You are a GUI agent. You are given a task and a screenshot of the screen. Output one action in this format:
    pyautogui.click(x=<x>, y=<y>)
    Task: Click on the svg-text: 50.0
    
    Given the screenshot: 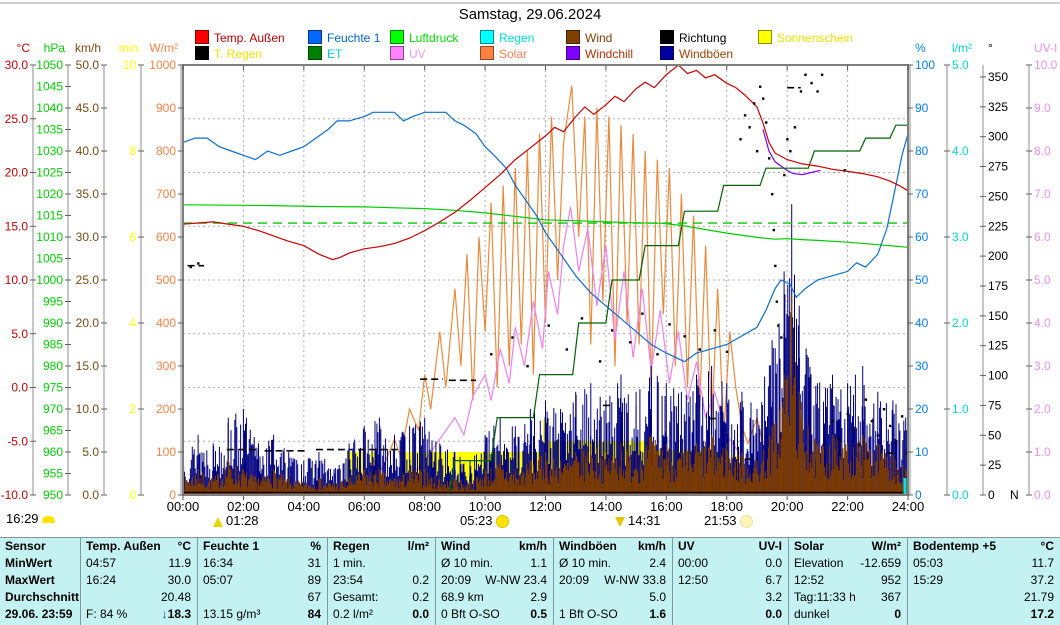 What is the action you would take?
    pyautogui.click(x=88, y=65)
    